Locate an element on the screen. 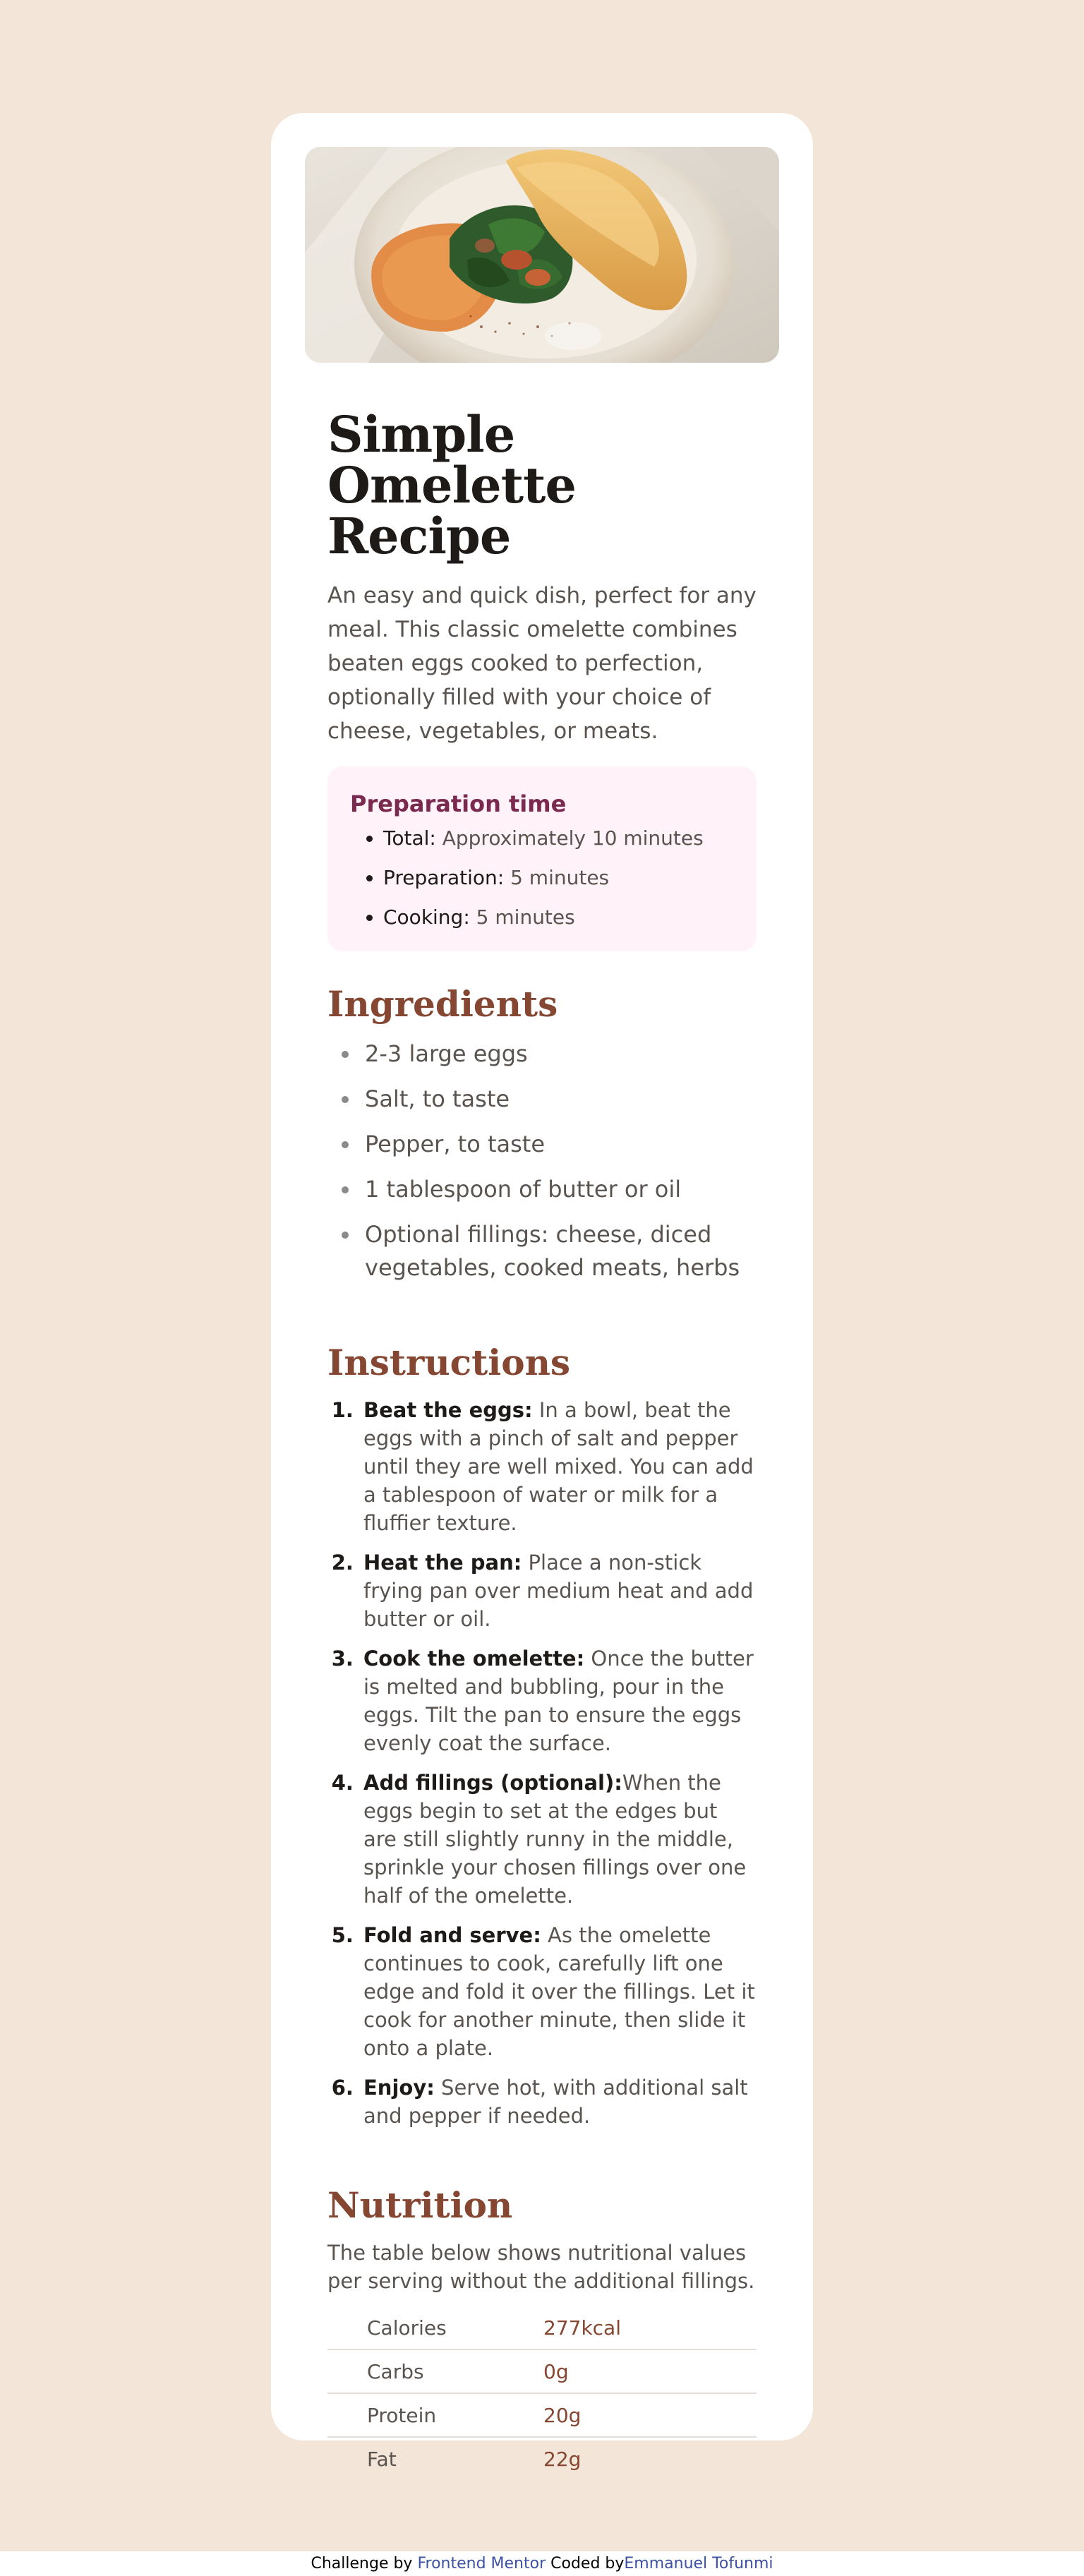  nutrition-label: Fat is located at coordinates (382, 2459).